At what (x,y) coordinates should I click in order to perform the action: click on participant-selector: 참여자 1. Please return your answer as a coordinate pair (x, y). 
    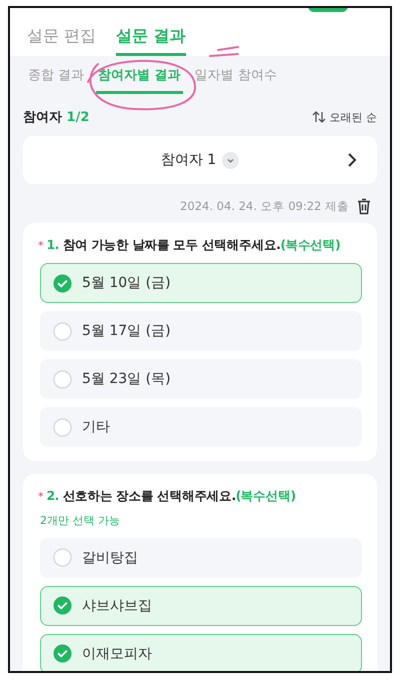
    Looking at the image, I should click on (200, 160).